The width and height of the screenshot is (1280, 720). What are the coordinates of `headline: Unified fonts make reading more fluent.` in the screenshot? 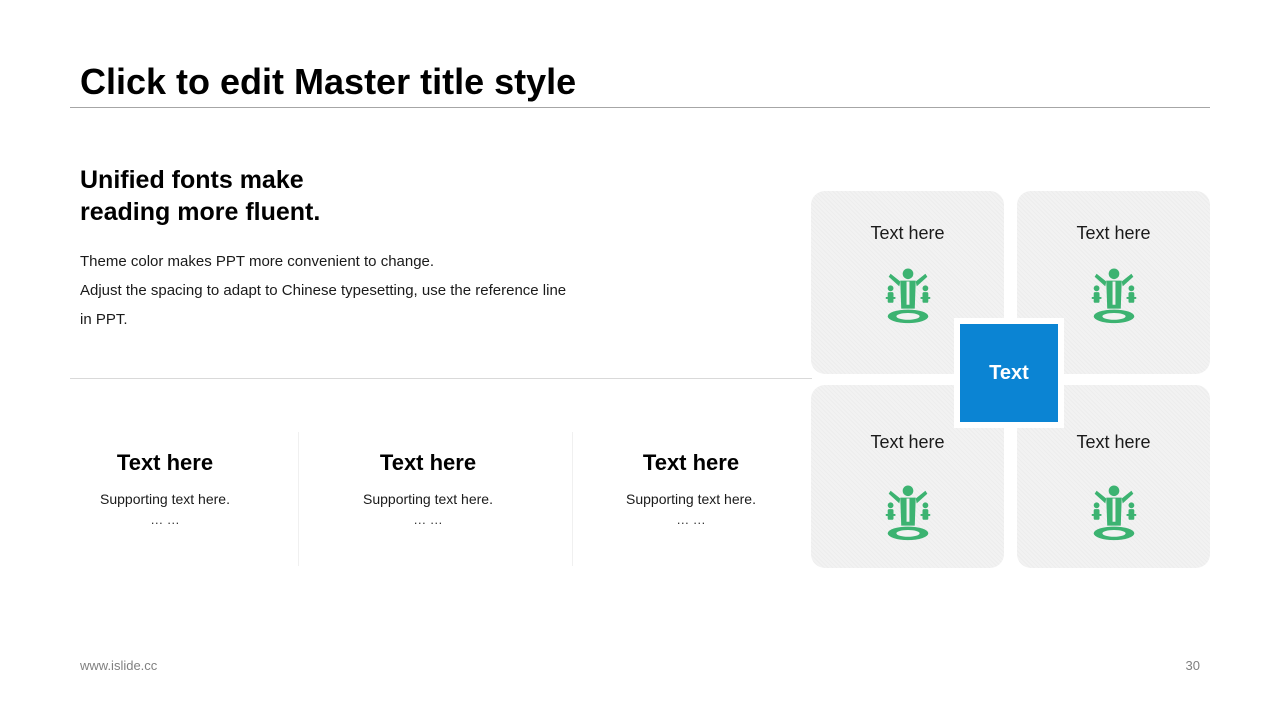 It's located at (200, 196).